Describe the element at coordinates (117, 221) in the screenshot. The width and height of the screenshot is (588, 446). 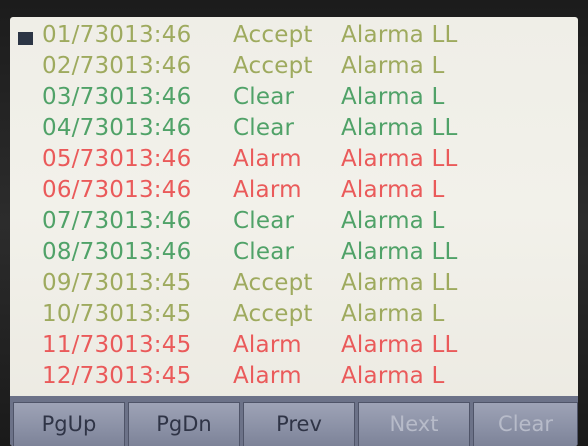
I see `alarm-timestamp: 07/73013:46` at that location.